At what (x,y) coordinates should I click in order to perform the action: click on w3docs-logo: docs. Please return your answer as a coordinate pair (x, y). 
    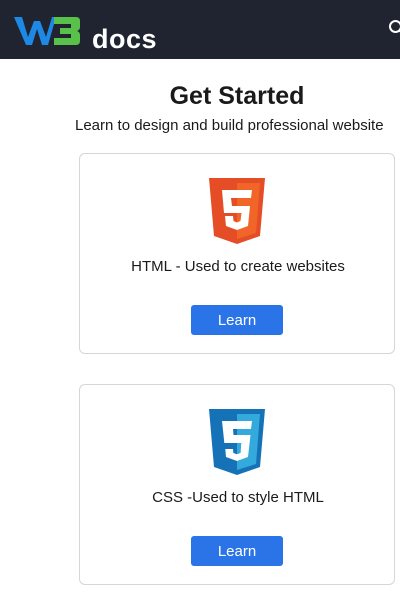
    Looking at the image, I should click on (84, 32).